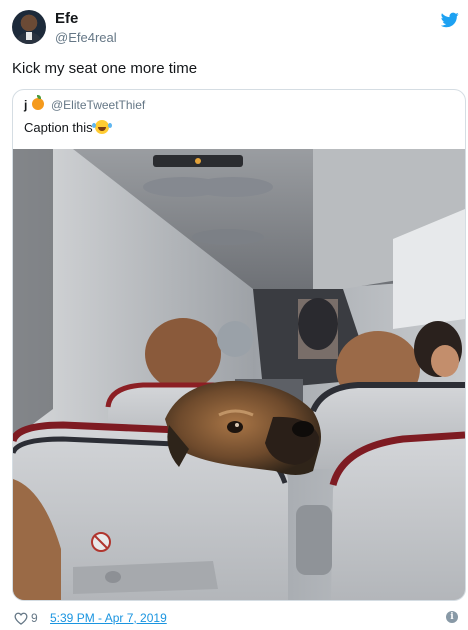 Image resolution: width=468 pixels, height=630 pixels. What do you see at coordinates (452, 617) in the screenshot?
I see `info-icon: i` at bounding box center [452, 617].